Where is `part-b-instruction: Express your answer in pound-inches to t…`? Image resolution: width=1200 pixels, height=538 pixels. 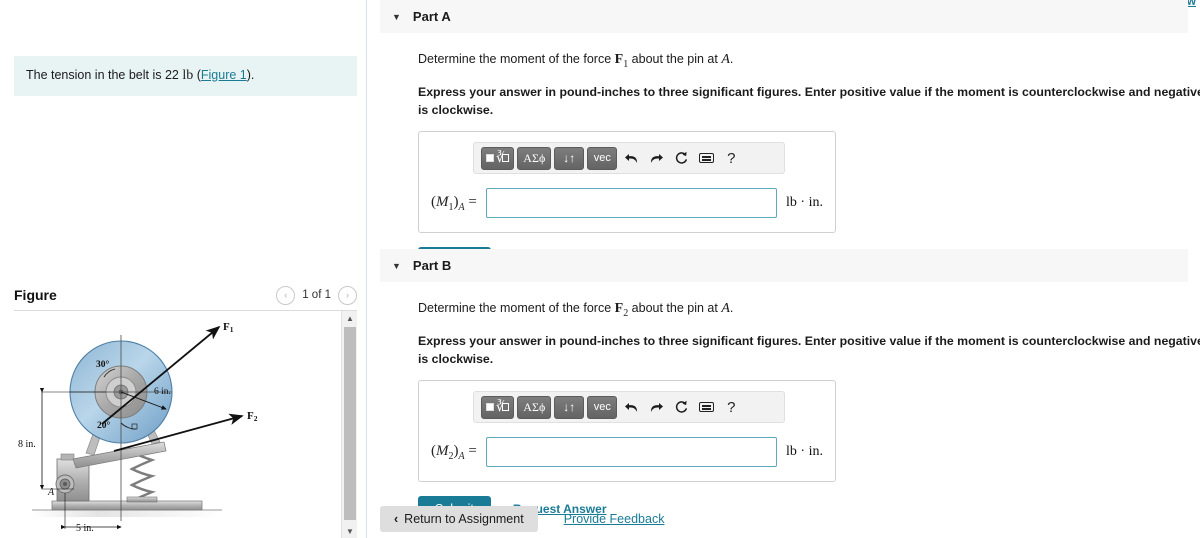 part-b-instruction: Express your answer in pound-inches to t… is located at coordinates (809, 351).